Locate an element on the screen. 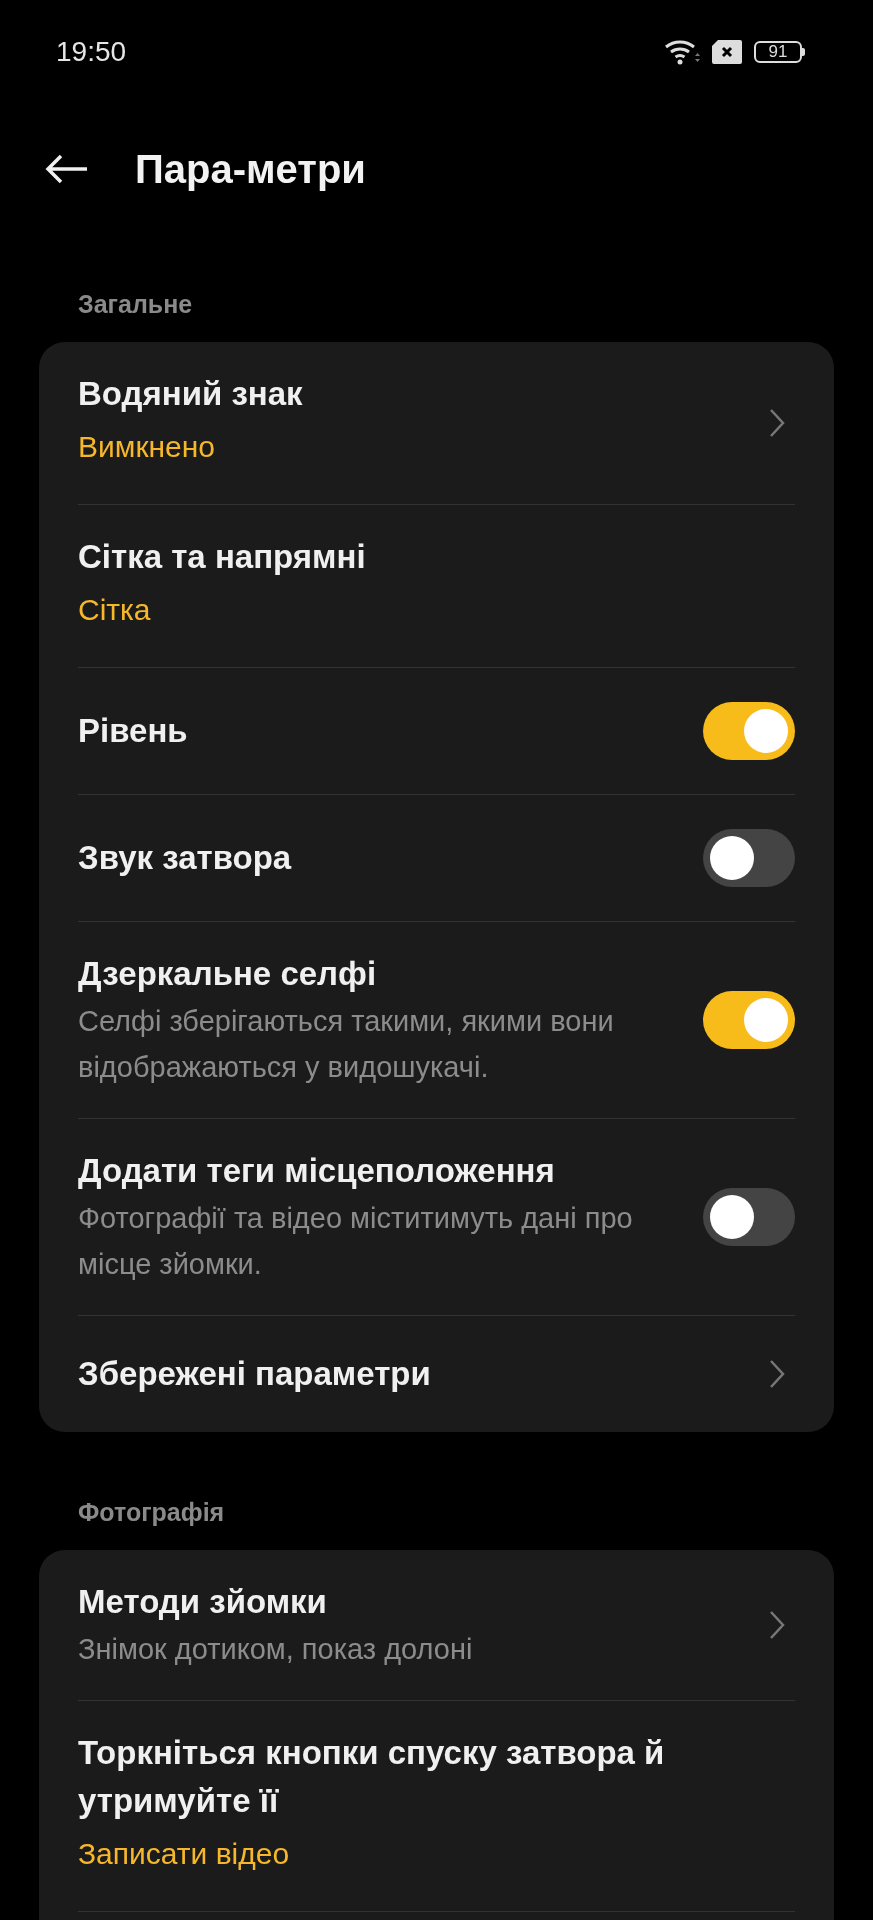 This screenshot has width=873, height=1920. setting-title: Рівень is located at coordinates (133, 731).